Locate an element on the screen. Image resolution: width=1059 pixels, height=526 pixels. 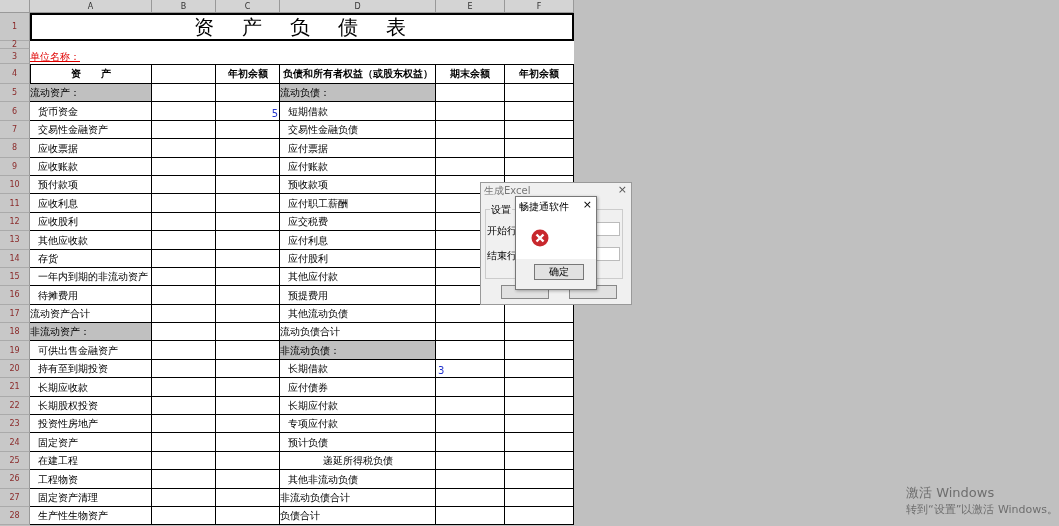
ok-button: 确定 is located at coordinates (559, 272).